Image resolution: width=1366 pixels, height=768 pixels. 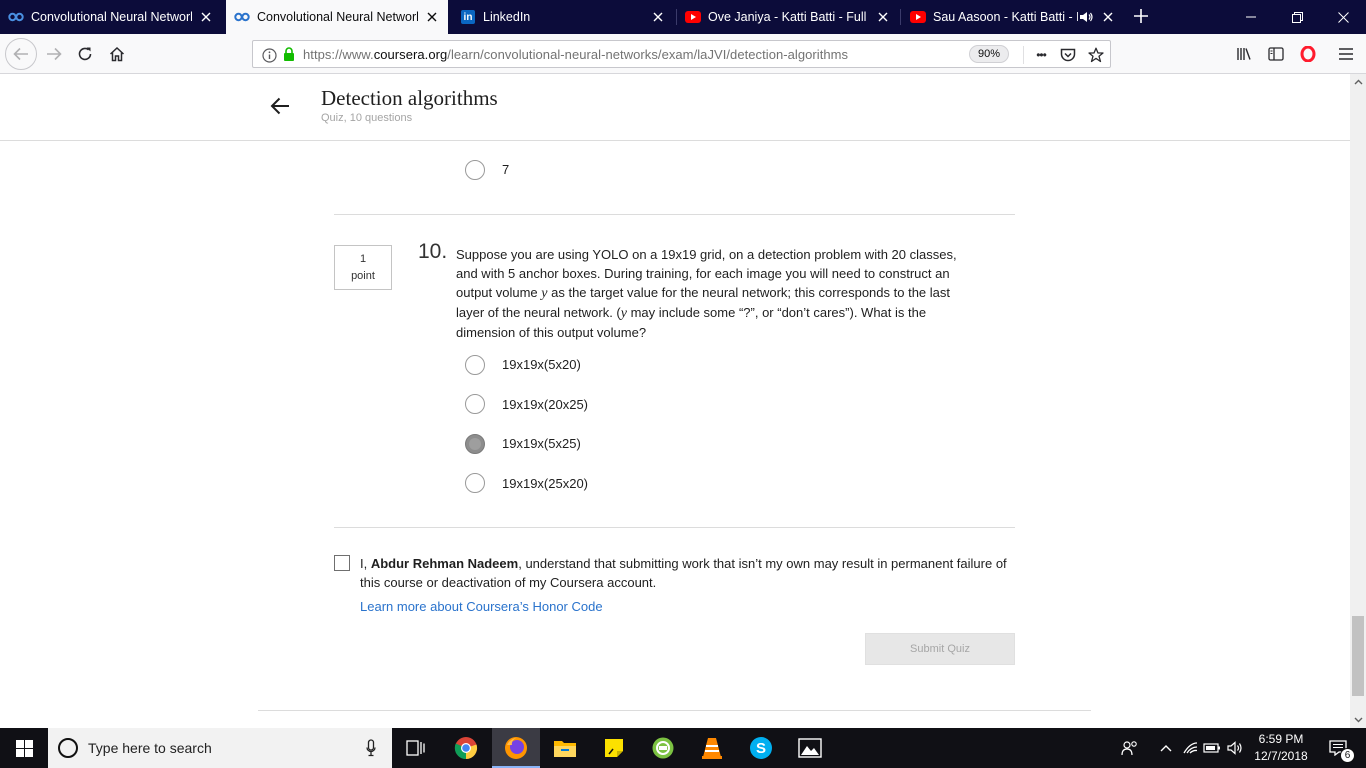 I want to click on scroll-down-icon, so click(x=1358, y=720).